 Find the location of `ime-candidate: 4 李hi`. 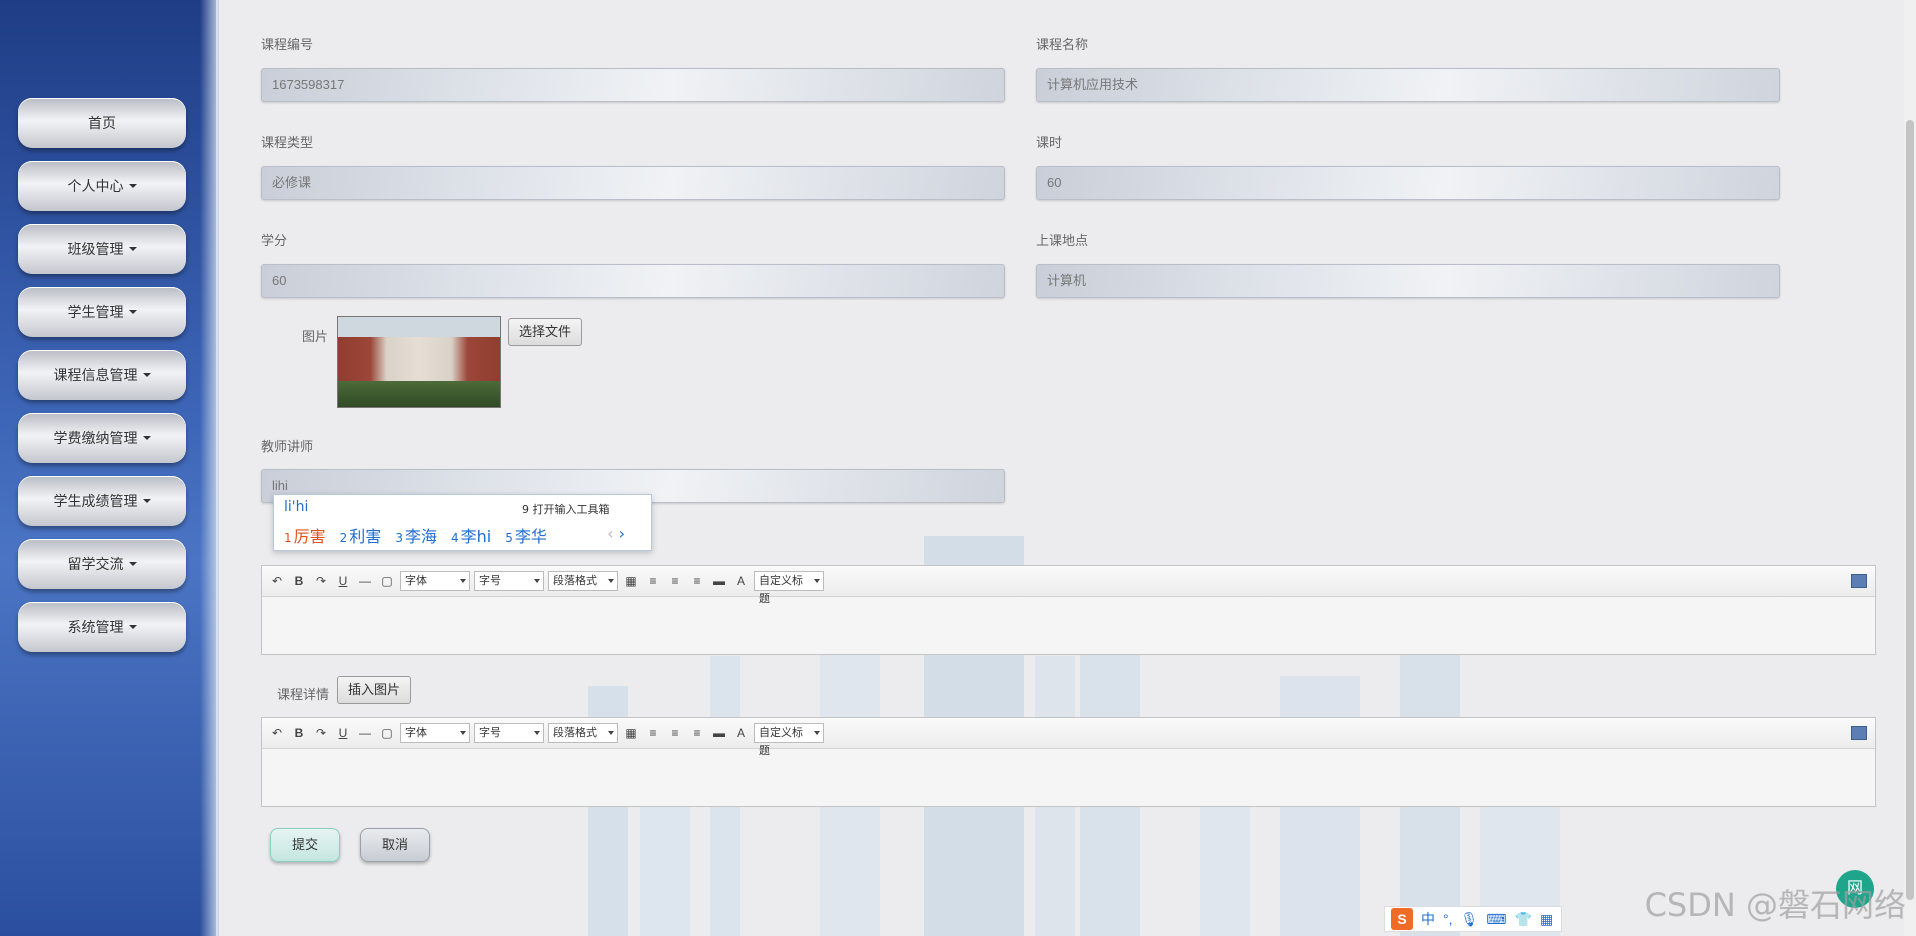

ime-candidate: 4 李hi is located at coordinates (471, 535).